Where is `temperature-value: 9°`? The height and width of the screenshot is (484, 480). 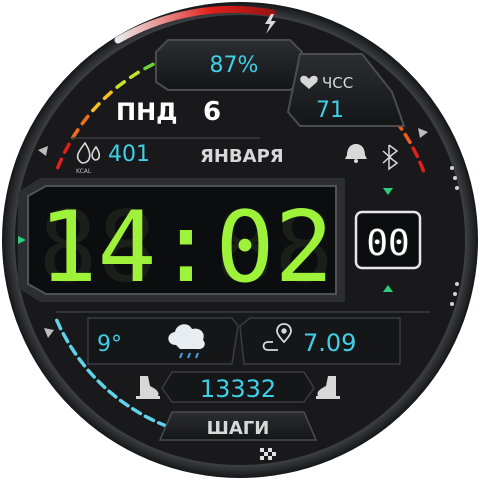 temperature-value: 9° is located at coordinates (109, 344).